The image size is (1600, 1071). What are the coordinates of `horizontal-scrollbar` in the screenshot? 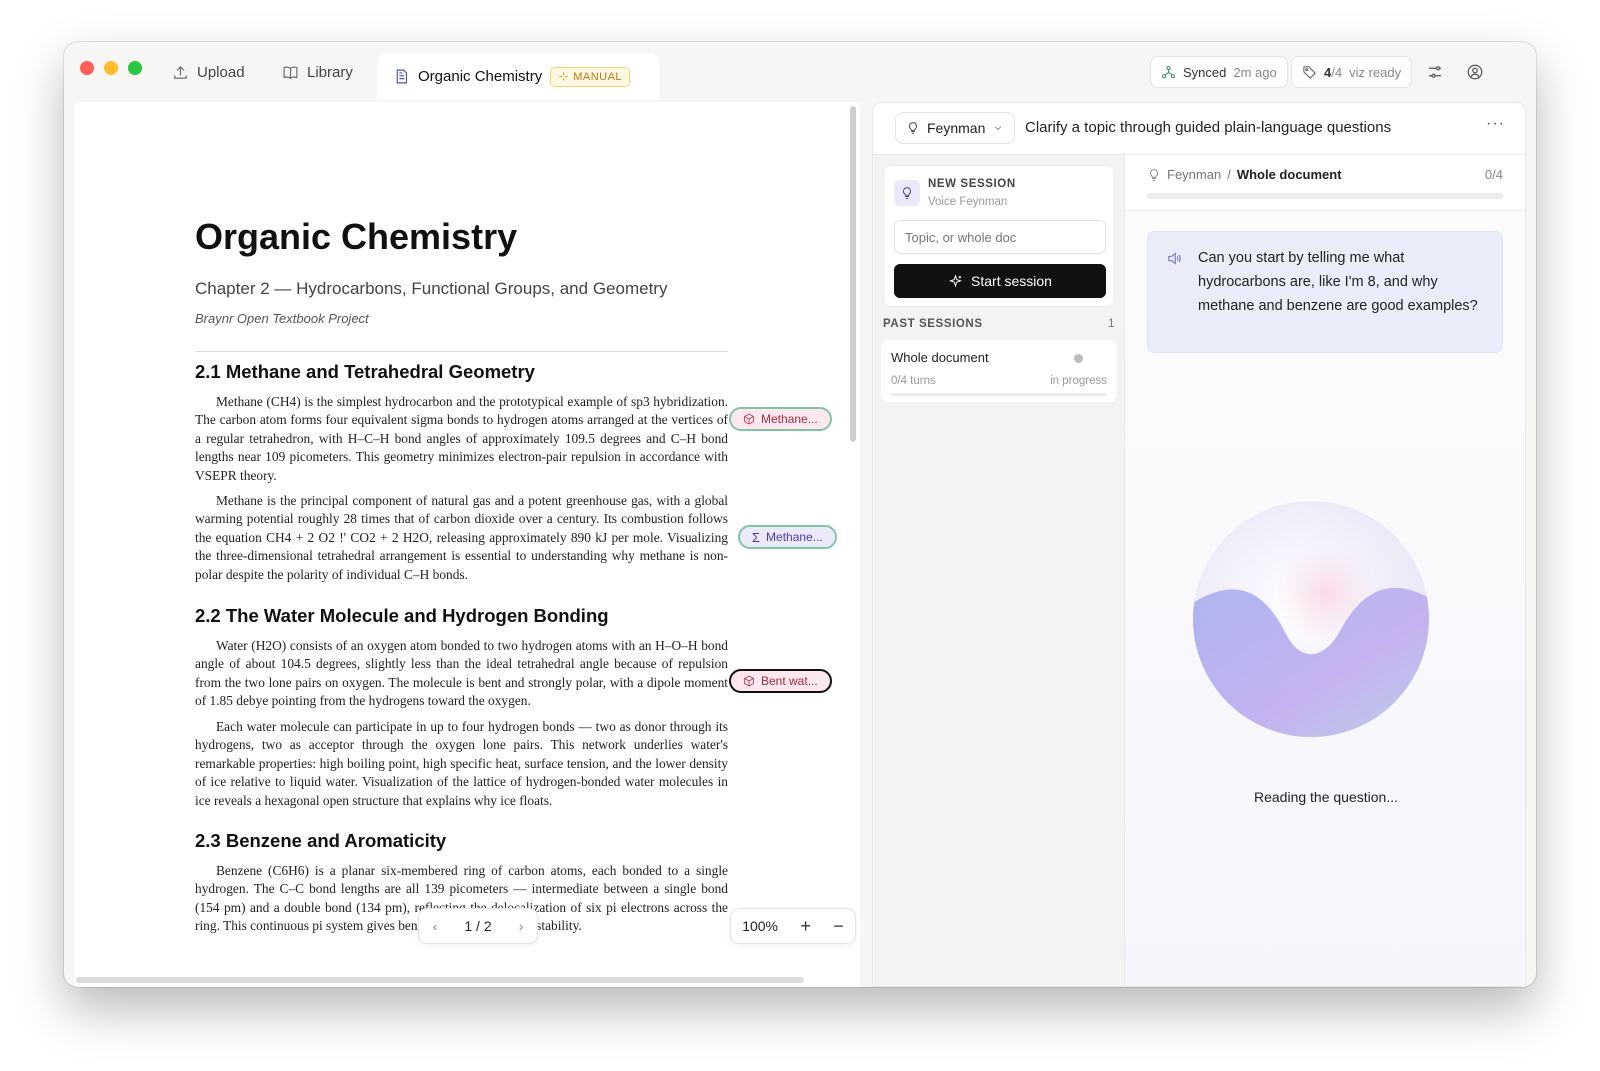 It's located at (440, 980).